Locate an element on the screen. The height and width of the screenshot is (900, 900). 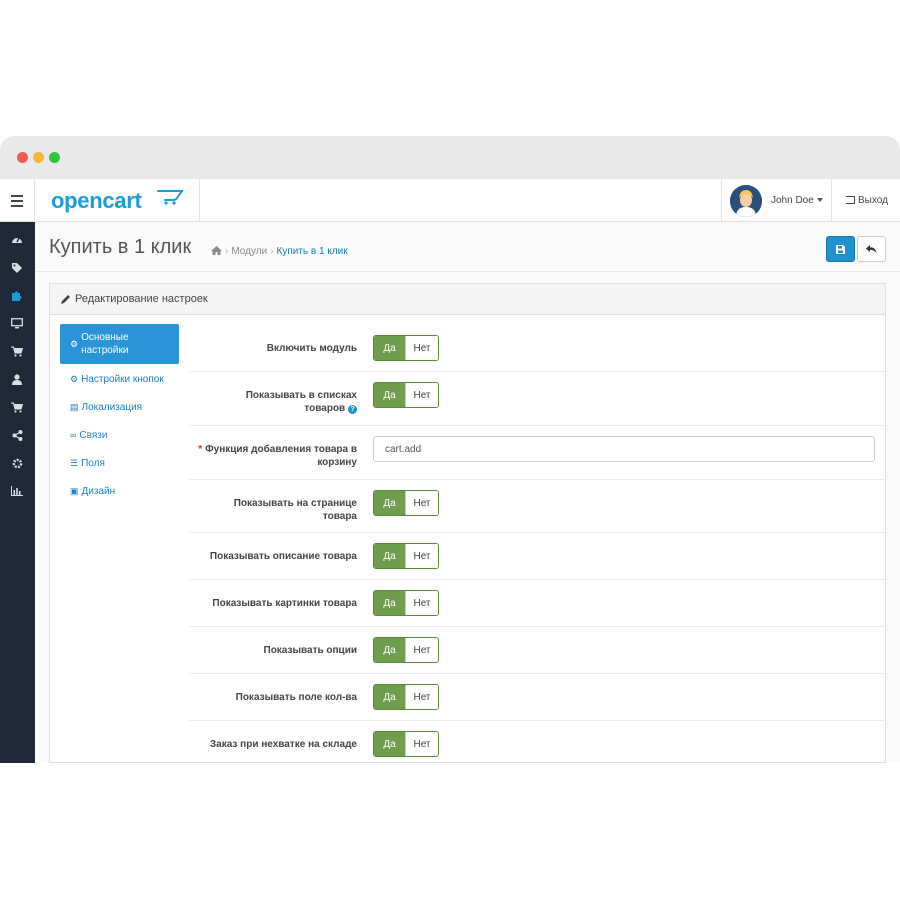
user-icon is located at coordinates (17, 379).